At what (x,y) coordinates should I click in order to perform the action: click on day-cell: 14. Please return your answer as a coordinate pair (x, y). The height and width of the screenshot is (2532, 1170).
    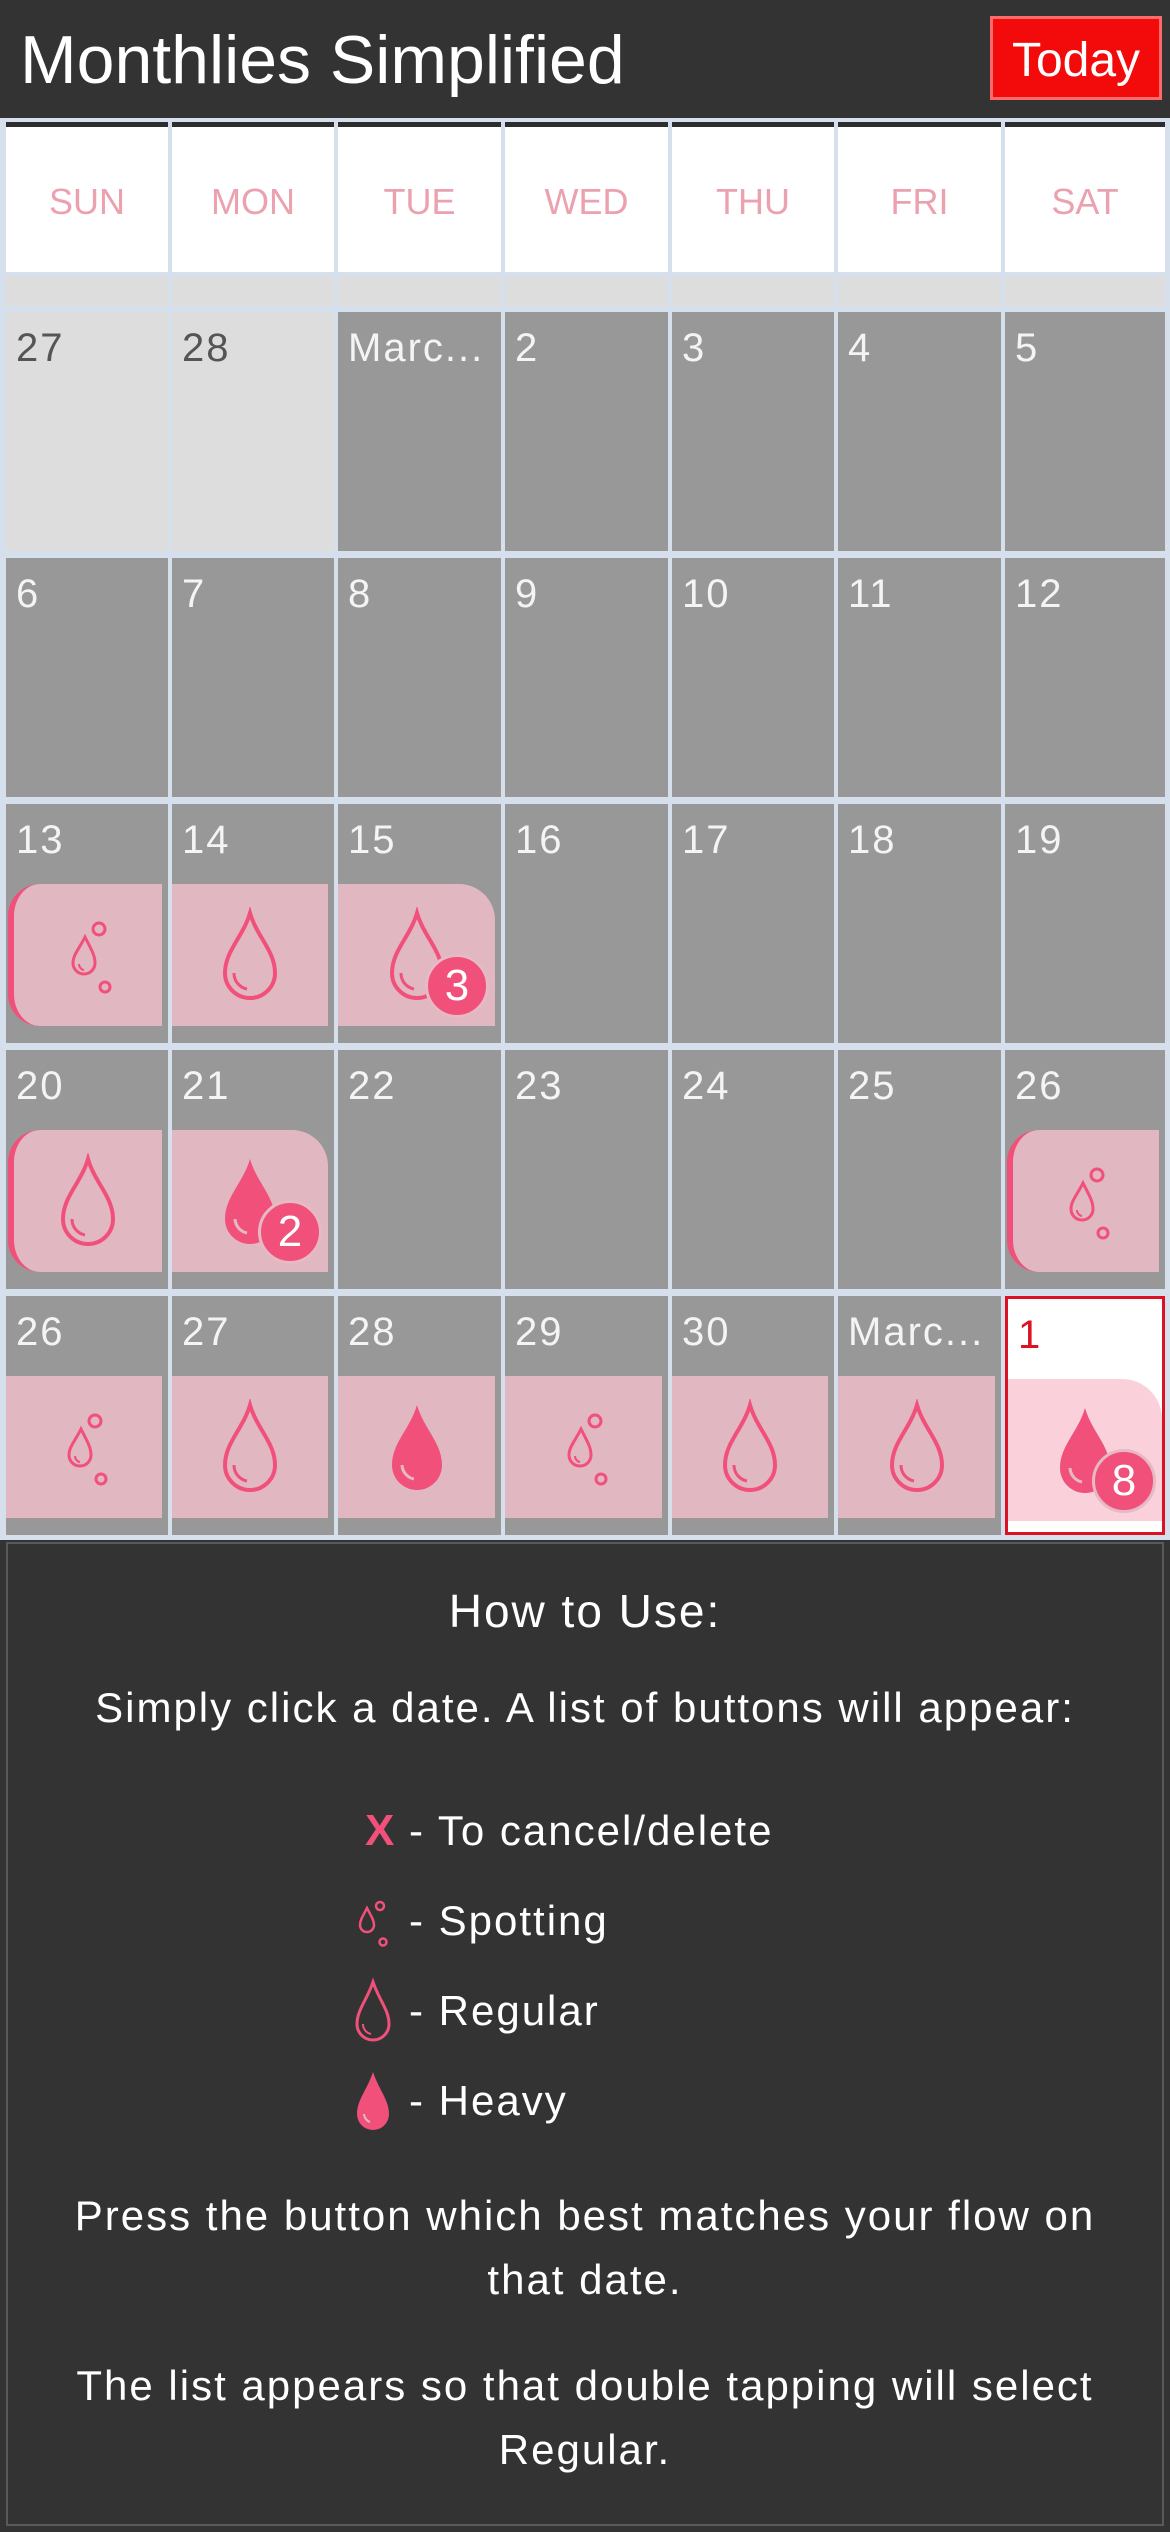
    Looking at the image, I should click on (253, 923).